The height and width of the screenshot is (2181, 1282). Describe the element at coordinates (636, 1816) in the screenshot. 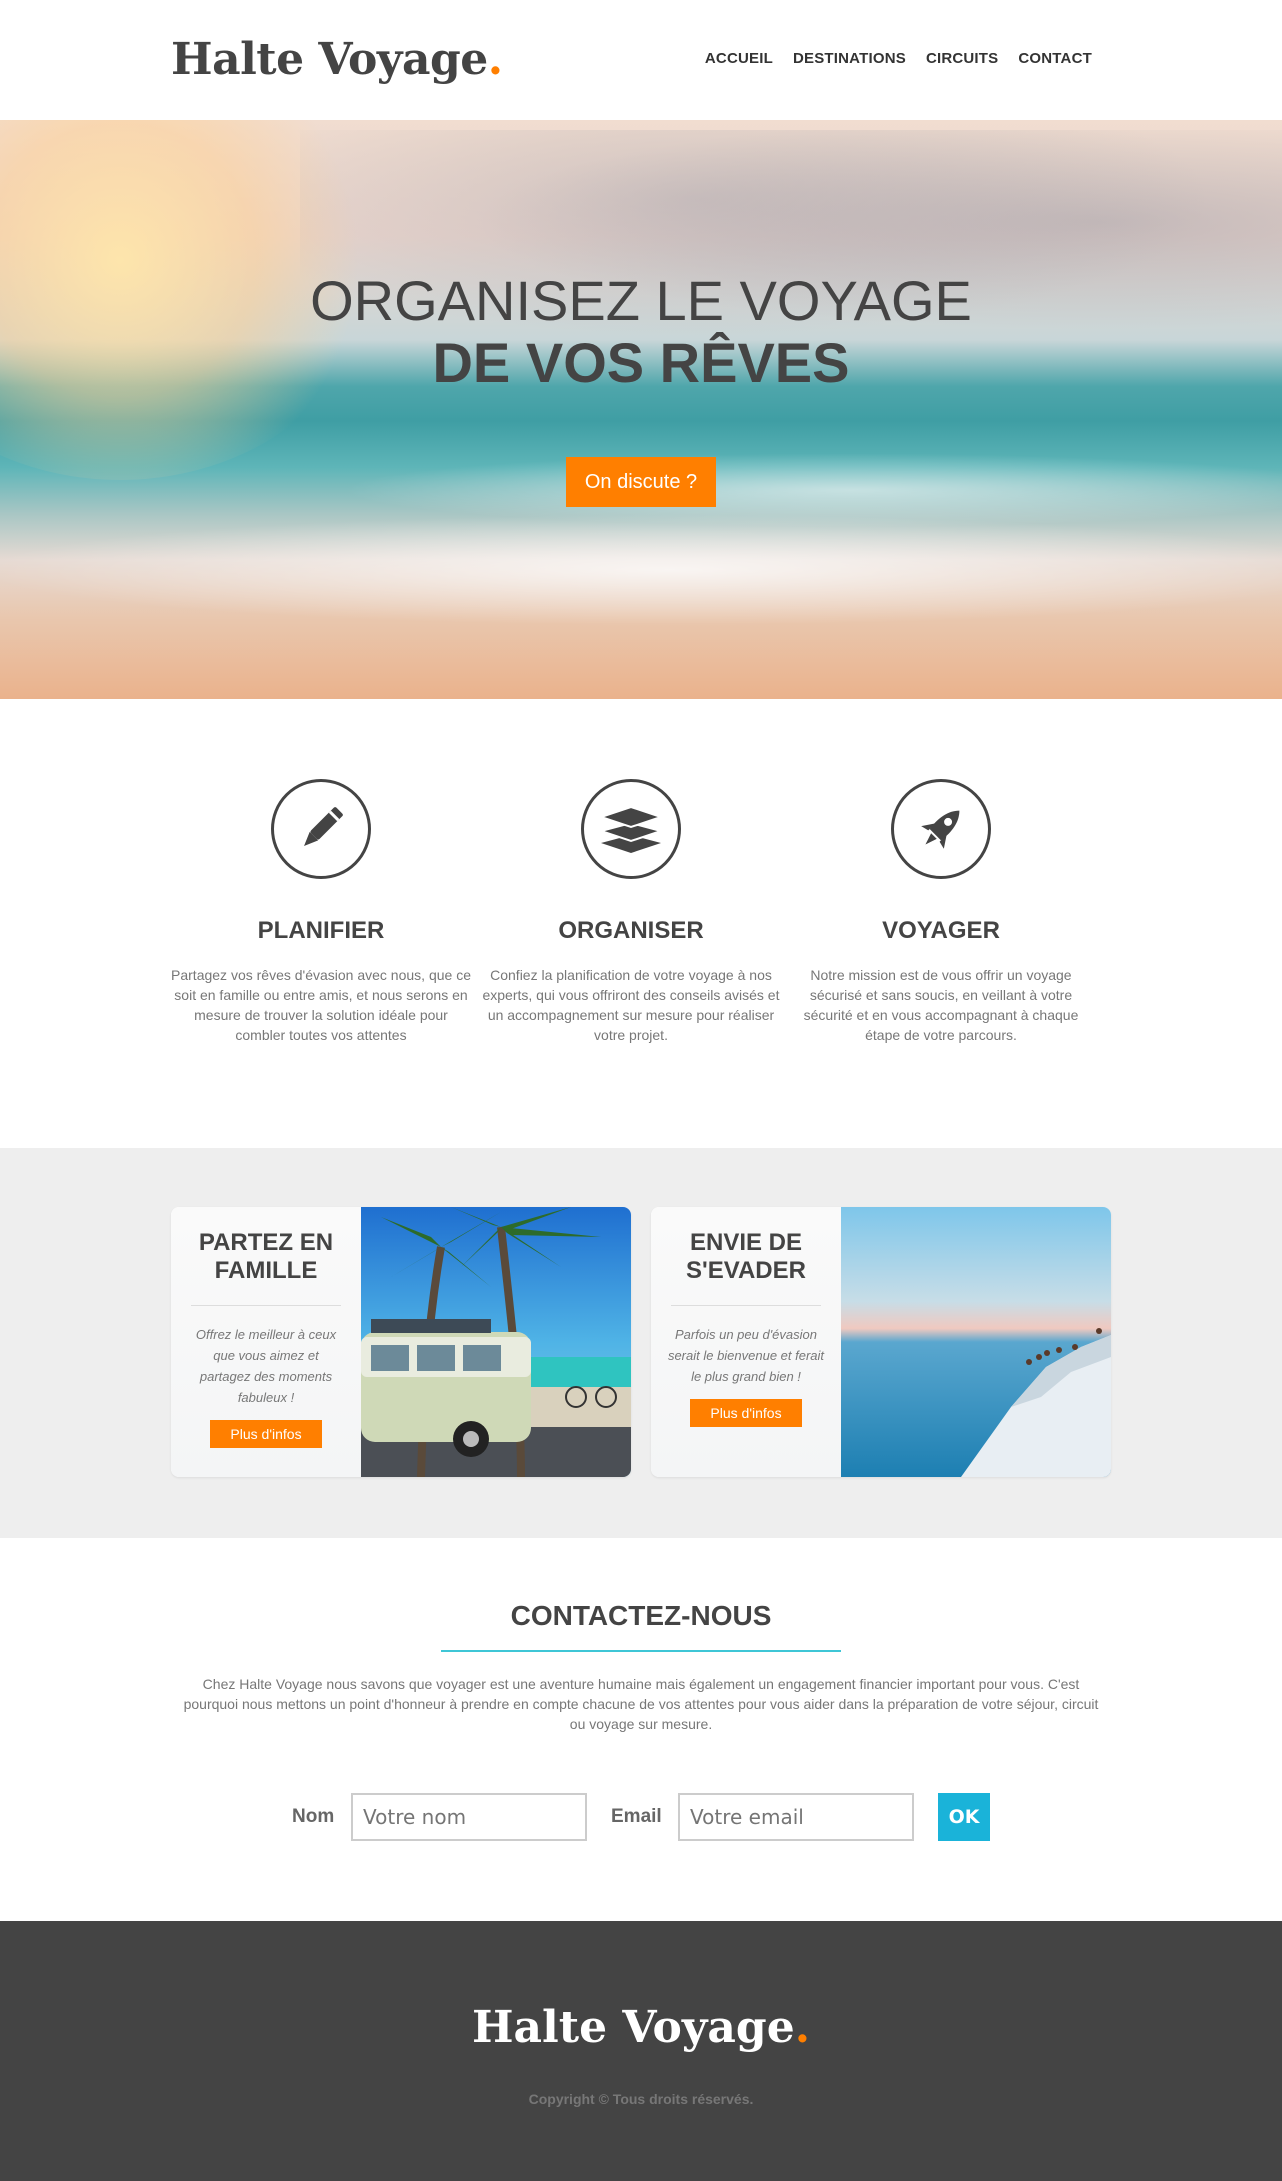

I see `email-label: Email` at that location.